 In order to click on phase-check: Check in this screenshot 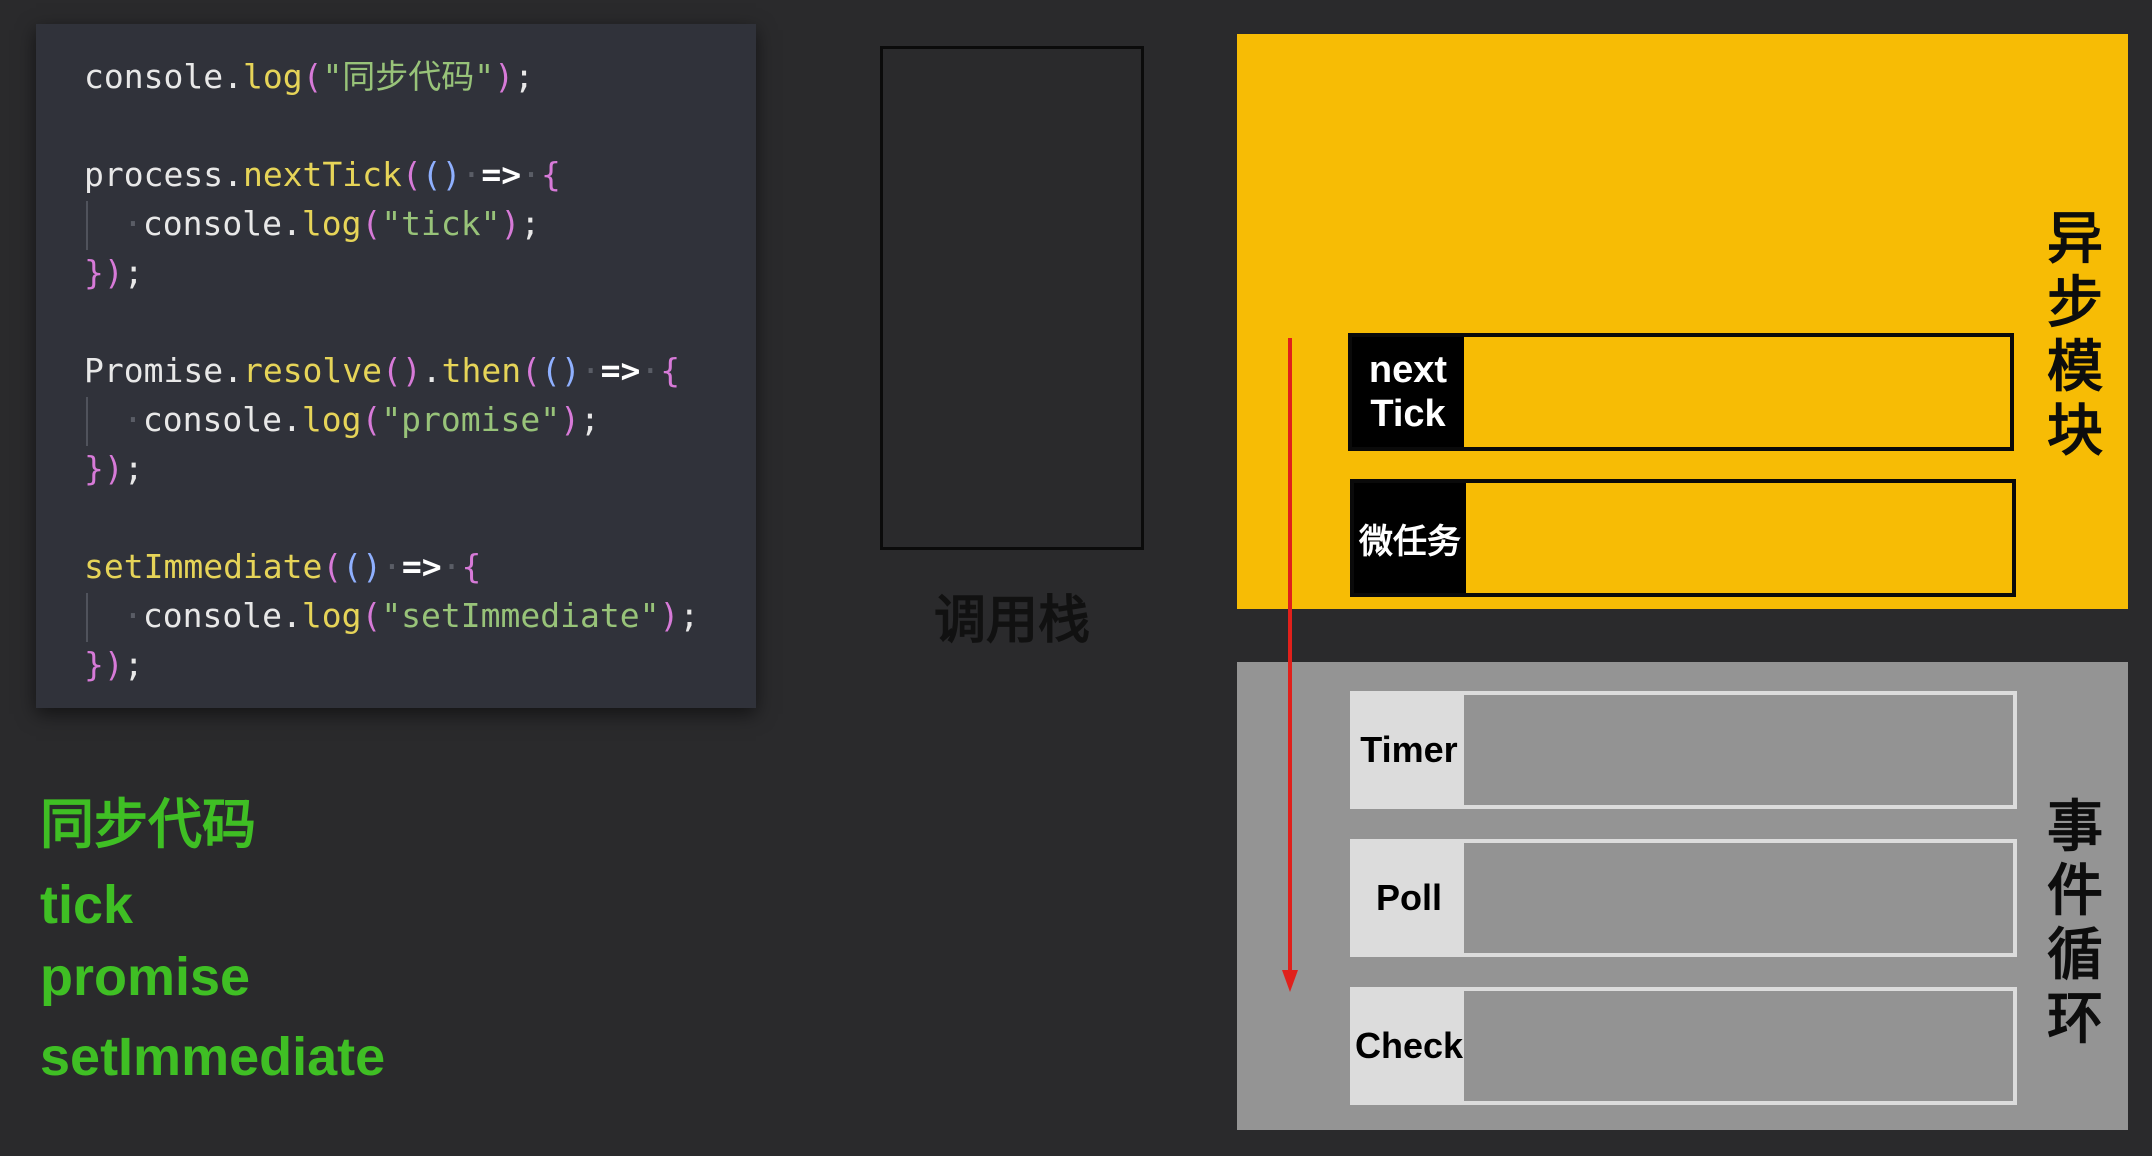, I will do `click(1683, 1046)`.